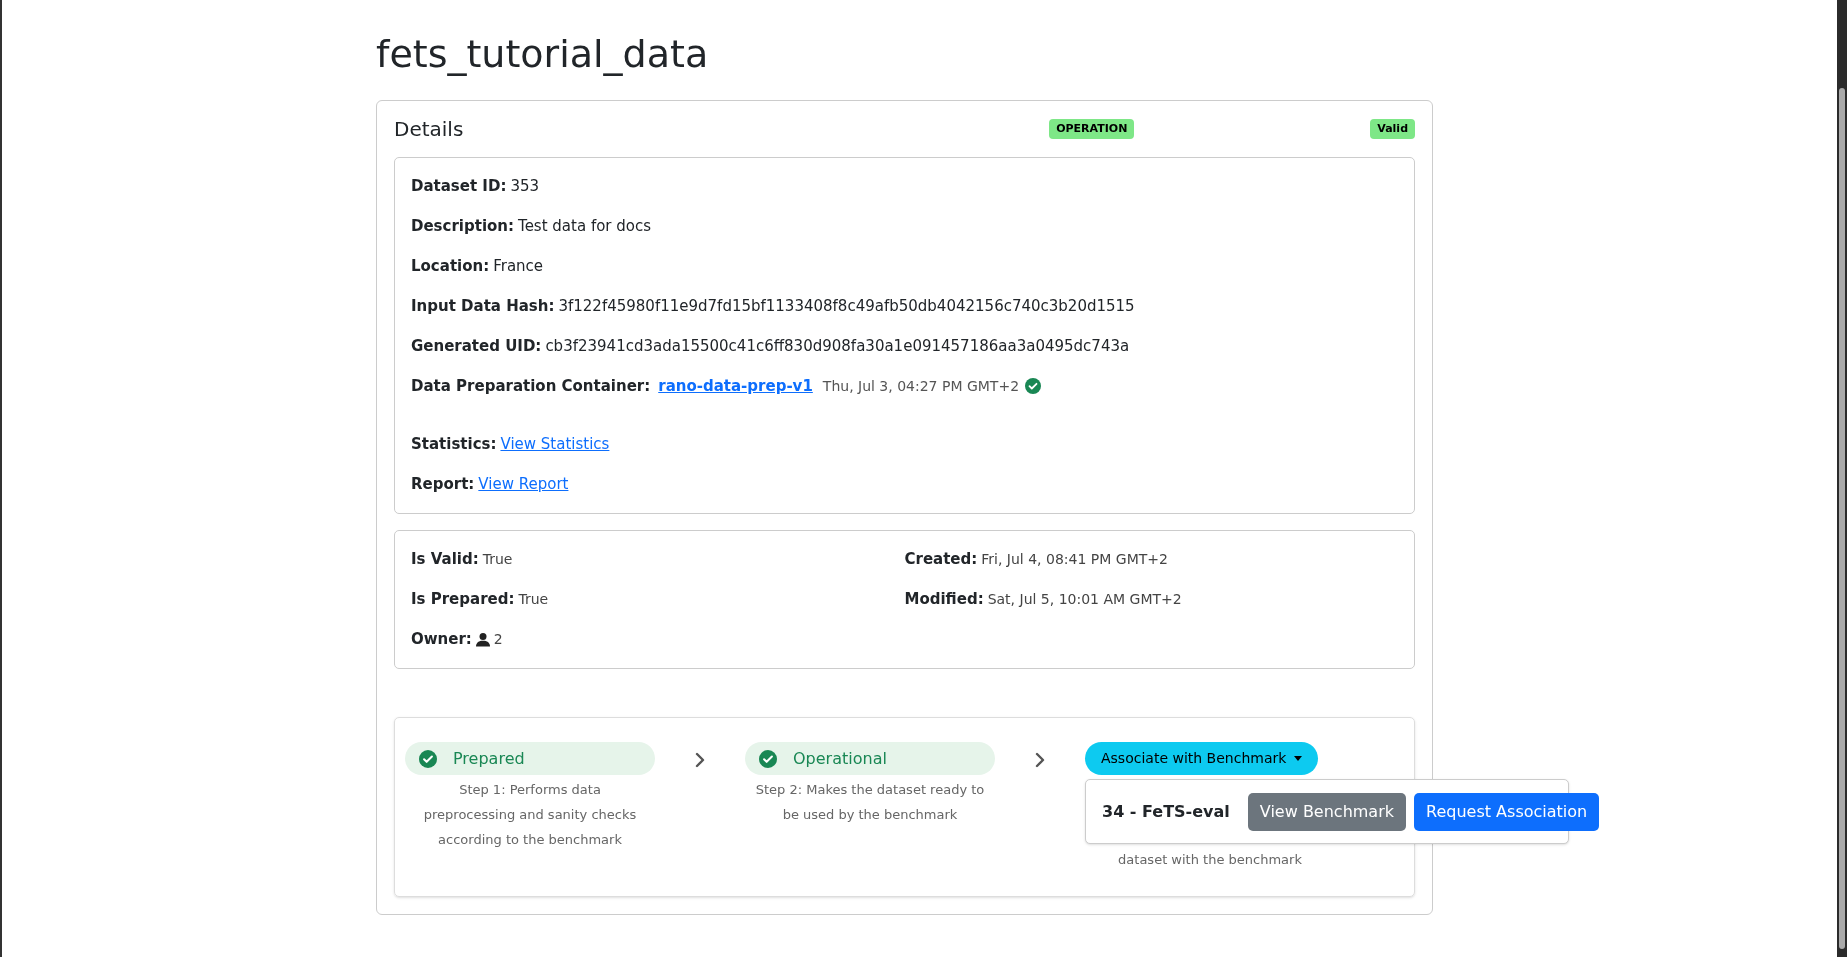 Image resolution: width=1847 pixels, height=957 pixels. Describe the element at coordinates (454, 444) in the screenshot. I see `field-label: Statistics:` at that location.